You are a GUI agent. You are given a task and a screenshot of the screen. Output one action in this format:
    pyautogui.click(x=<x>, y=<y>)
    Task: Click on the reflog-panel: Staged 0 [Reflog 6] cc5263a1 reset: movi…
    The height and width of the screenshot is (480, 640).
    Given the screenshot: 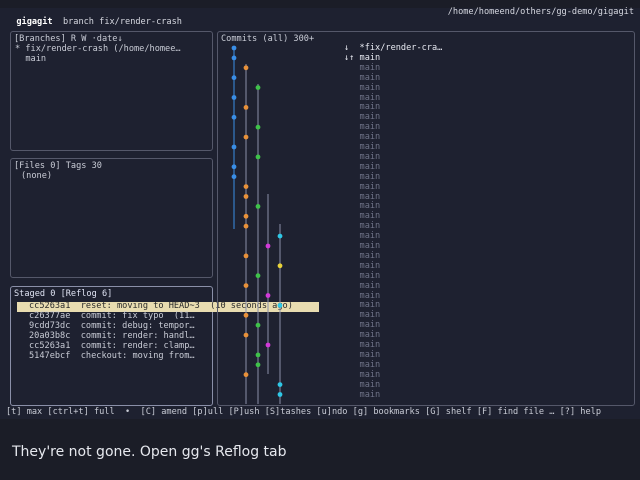 What is the action you would take?
    pyautogui.click(x=164, y=346)
    